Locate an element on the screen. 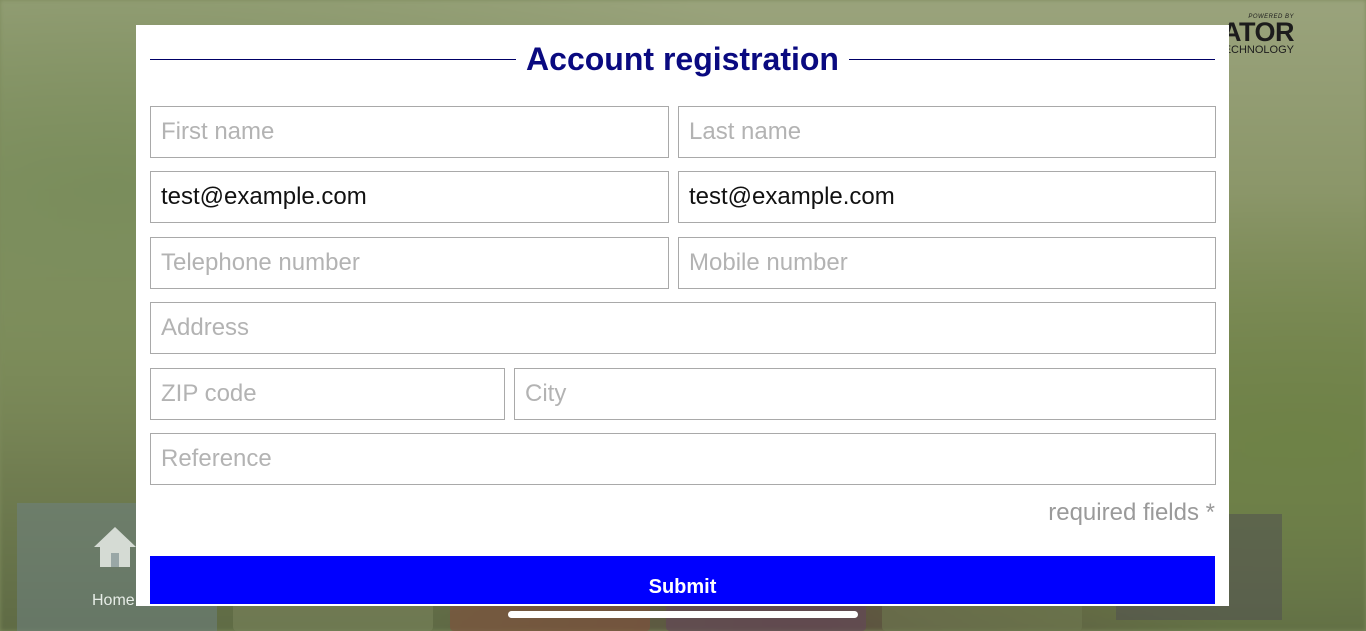  home-indicator-bar is located at coordinates (683, 614).